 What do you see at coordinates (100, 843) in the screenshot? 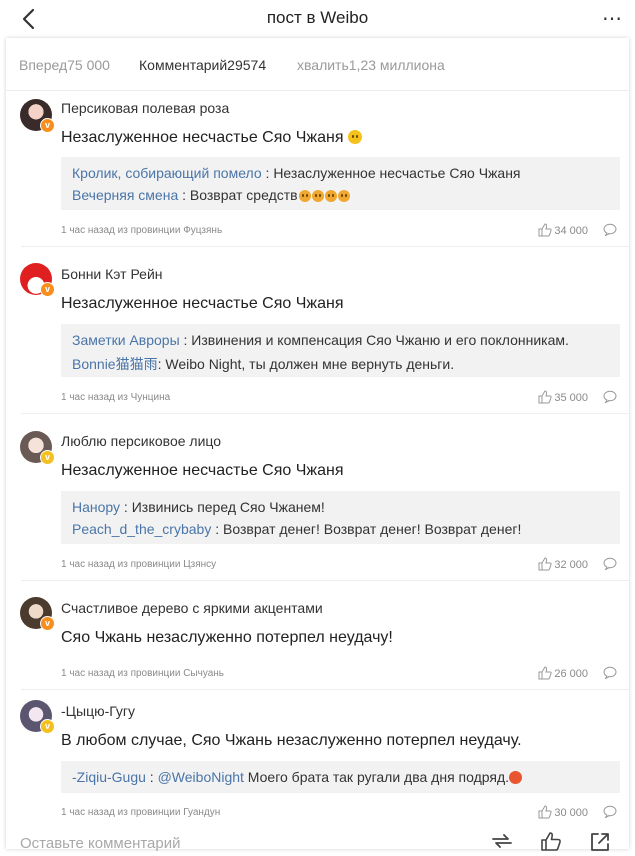
I see `comment-input: Оставьте комментарий` at bounding box center [100, 843].